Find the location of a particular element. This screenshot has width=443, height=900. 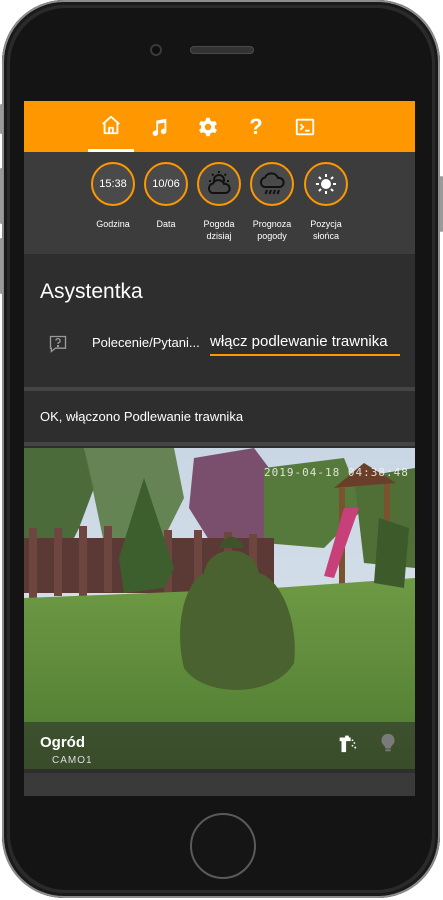

home-button is located at coordinates (223, 846).